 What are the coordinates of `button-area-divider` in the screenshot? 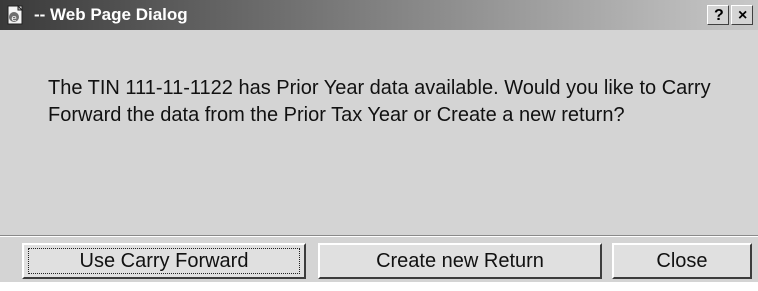 It's located at (379, 236).